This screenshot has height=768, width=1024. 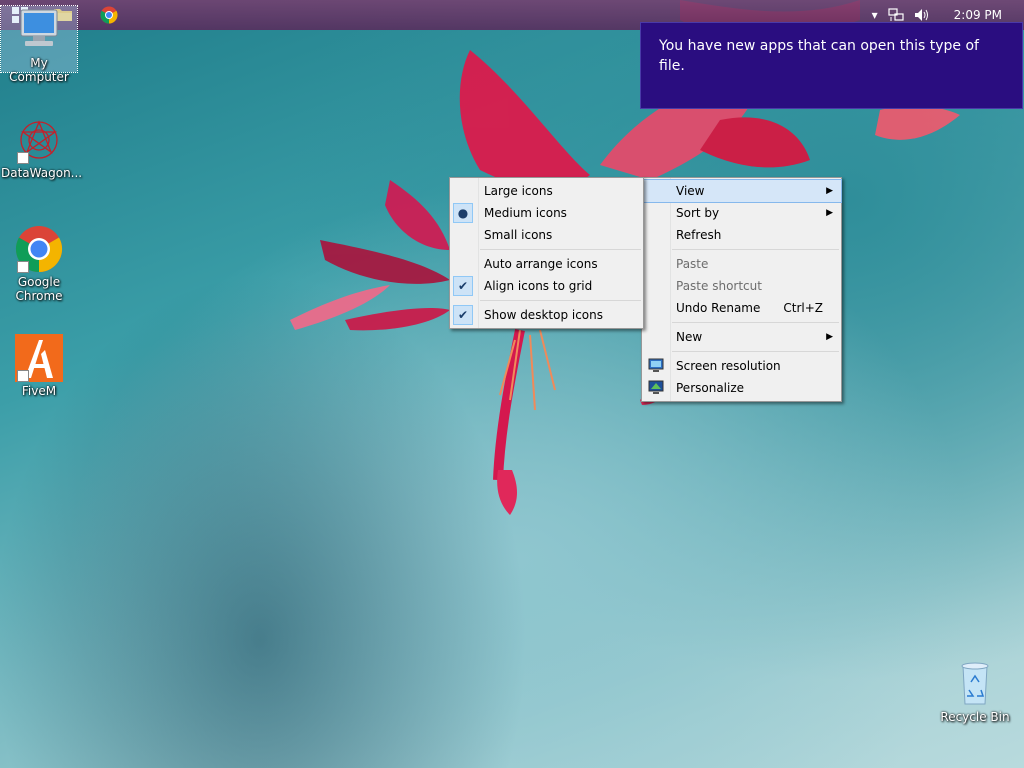 I want to click on menu-item-label: Show desktop icons, so click(x=544, y=315).